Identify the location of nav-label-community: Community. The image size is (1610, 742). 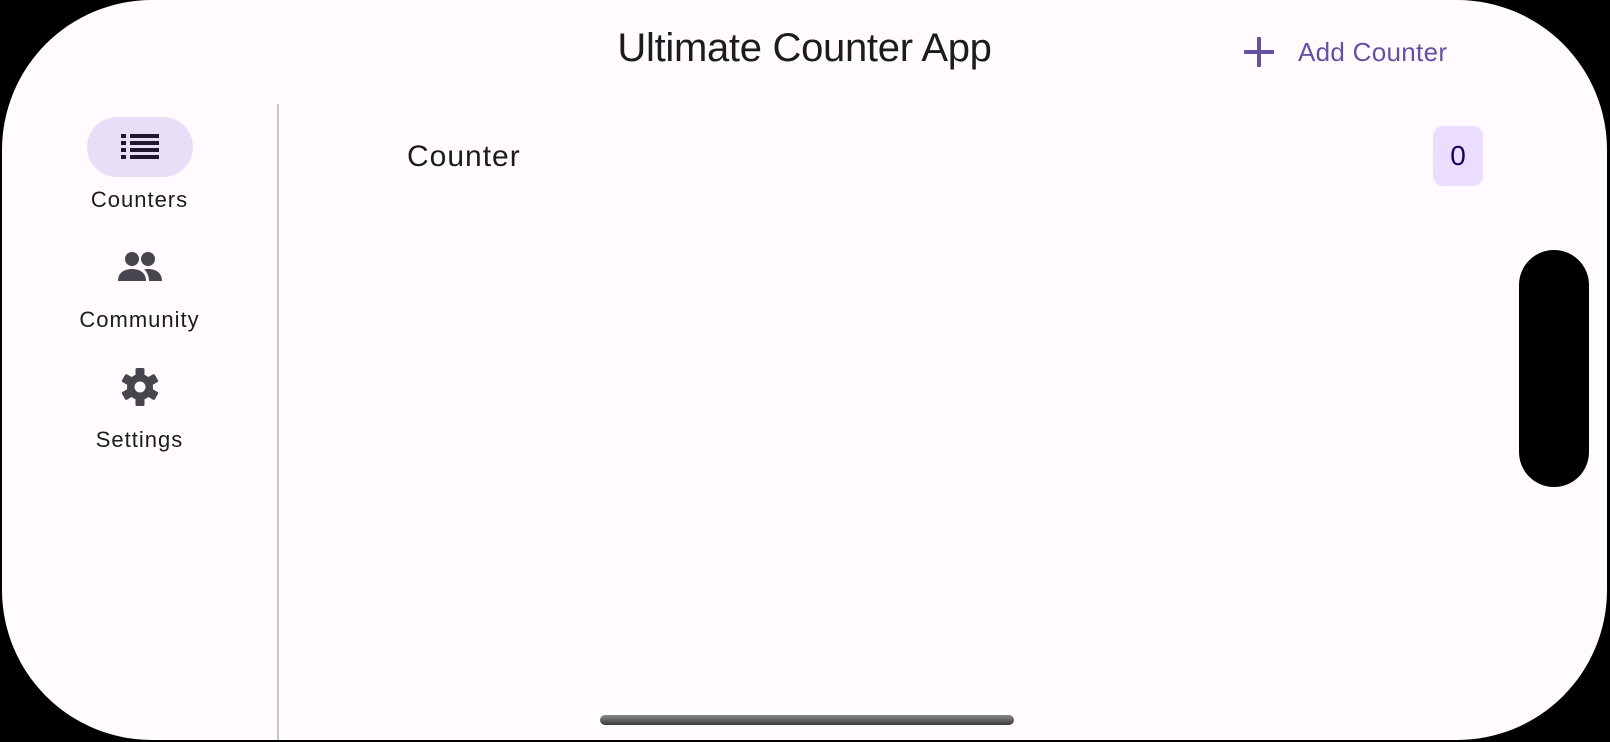
(139, 319).